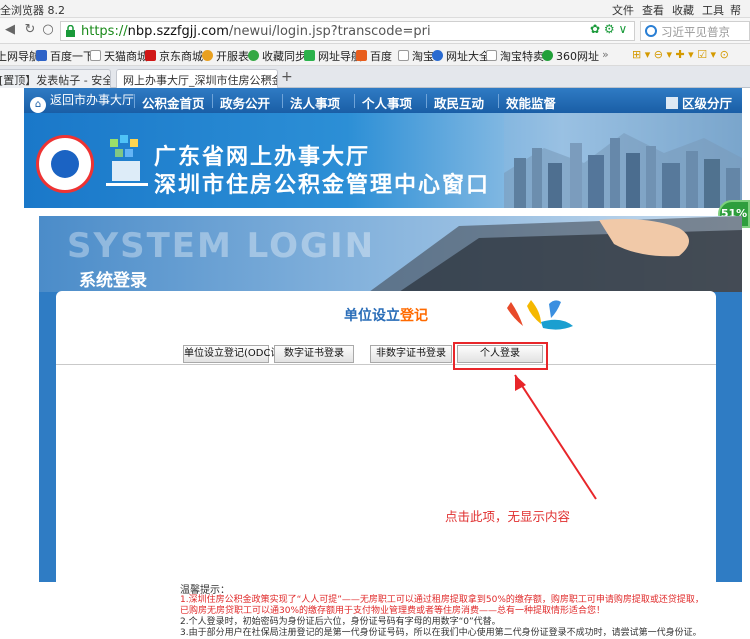 This screenshot has height=639, width=750. Describe the element at coordinates (333, 56) in the screenshot. I see `bookmark-item: 网址导航` at that location.